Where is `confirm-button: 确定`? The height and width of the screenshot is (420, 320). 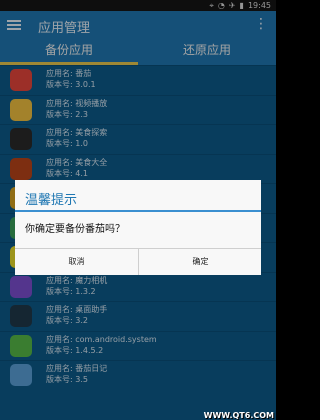
confirm-button: 确定 is located at coordinates (200, 262).